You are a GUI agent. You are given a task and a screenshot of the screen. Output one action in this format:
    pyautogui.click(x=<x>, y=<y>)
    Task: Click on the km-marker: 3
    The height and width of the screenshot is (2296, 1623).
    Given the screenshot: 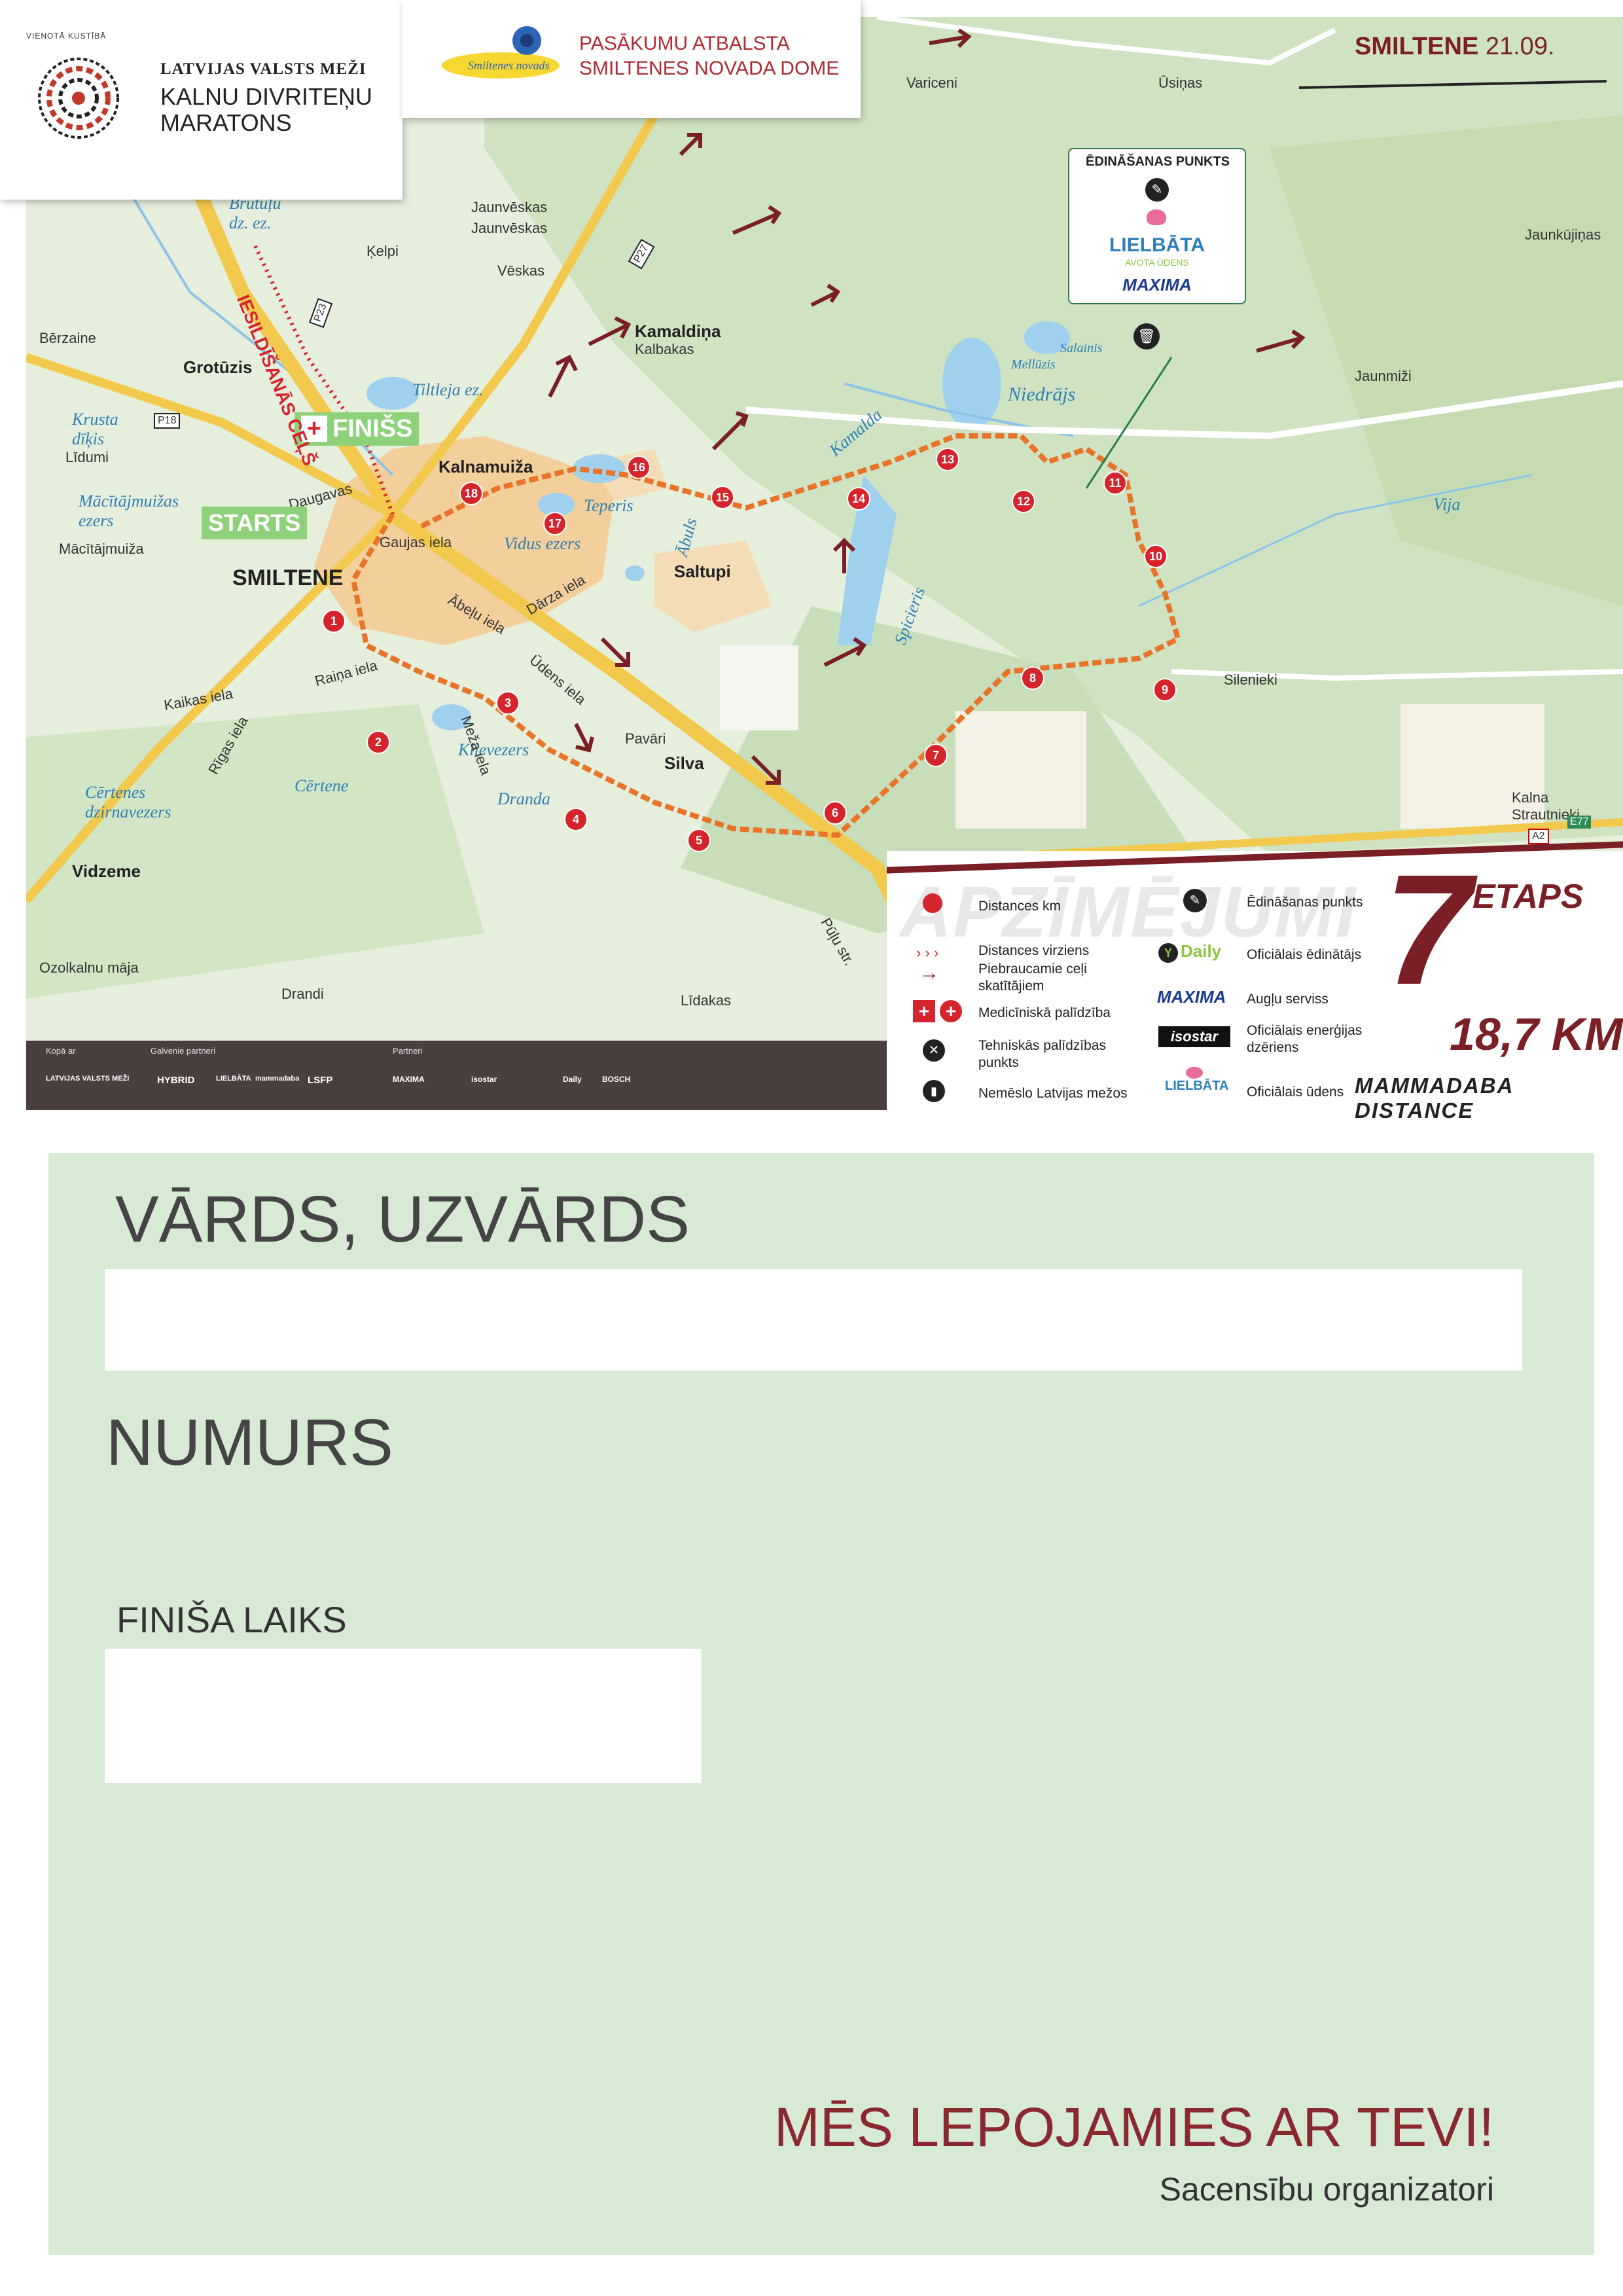 What is the action you would take?
    pyautogui.click(x=508, y=703)
    